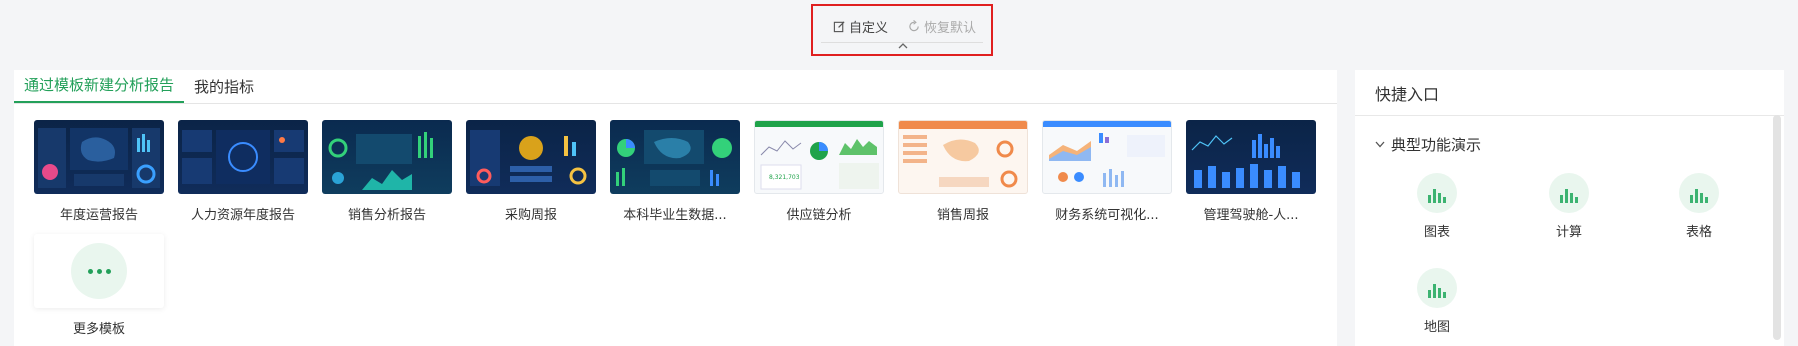  I want to click on template-card: 8,321,703 供应链分析, so click(819, 171).